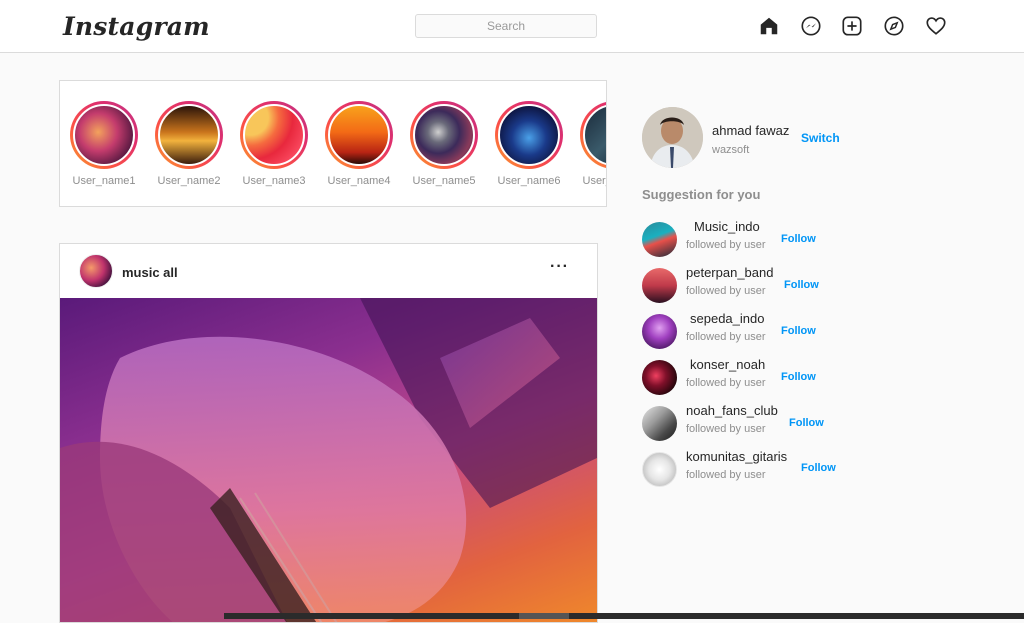 This screenshot has height=623, width=1024. Describe the element at coordinates (96, 271) in the screenshot. I see `post-author-avatar` at that location.